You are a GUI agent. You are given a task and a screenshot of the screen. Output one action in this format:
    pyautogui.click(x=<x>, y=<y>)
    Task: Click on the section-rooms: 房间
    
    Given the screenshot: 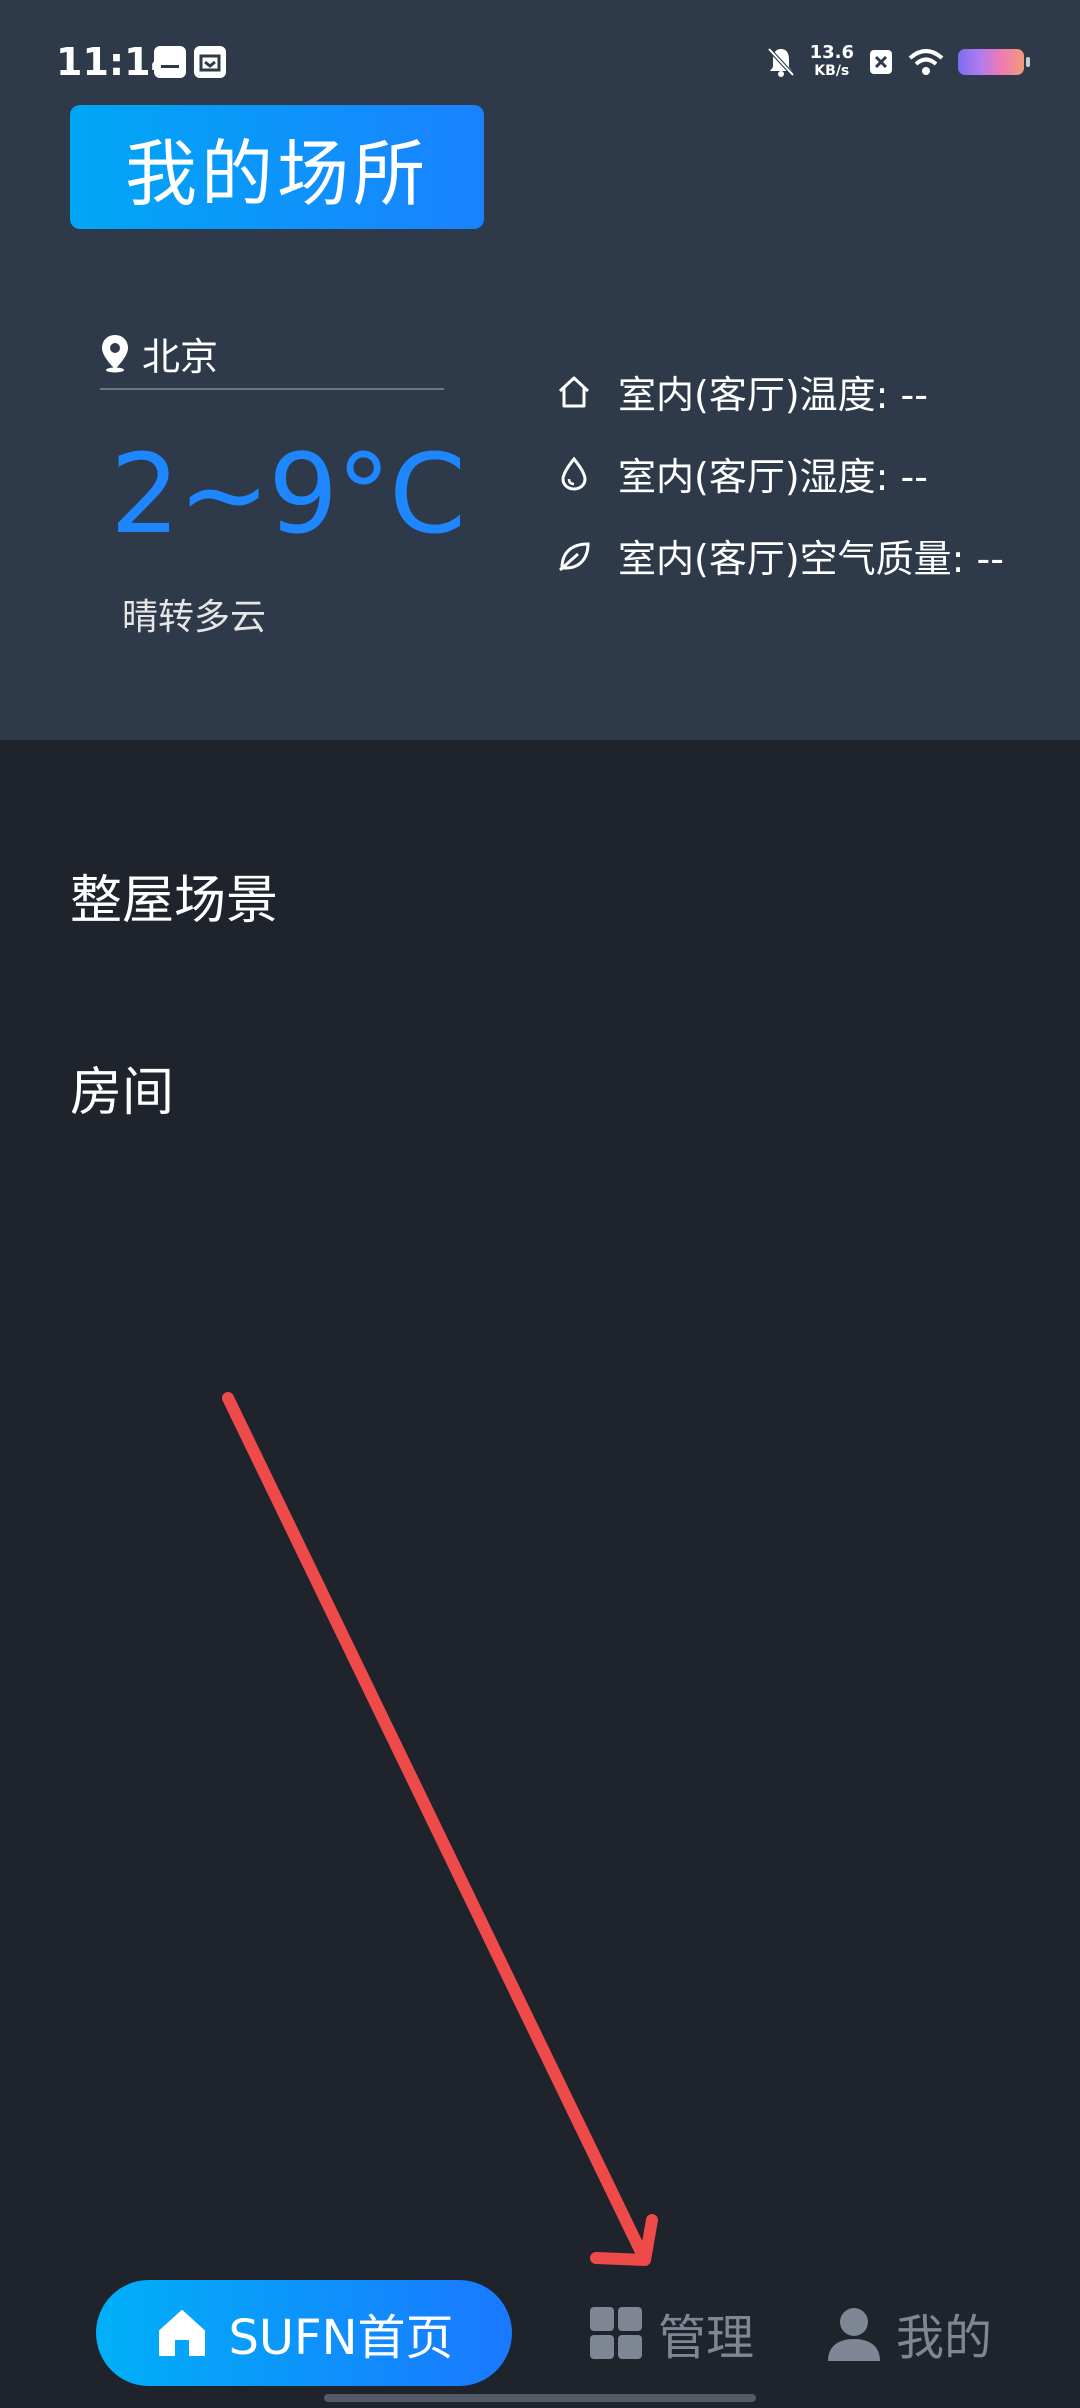 What is the action you would take?
    pyautogui.click(x=122, y=1087)
    